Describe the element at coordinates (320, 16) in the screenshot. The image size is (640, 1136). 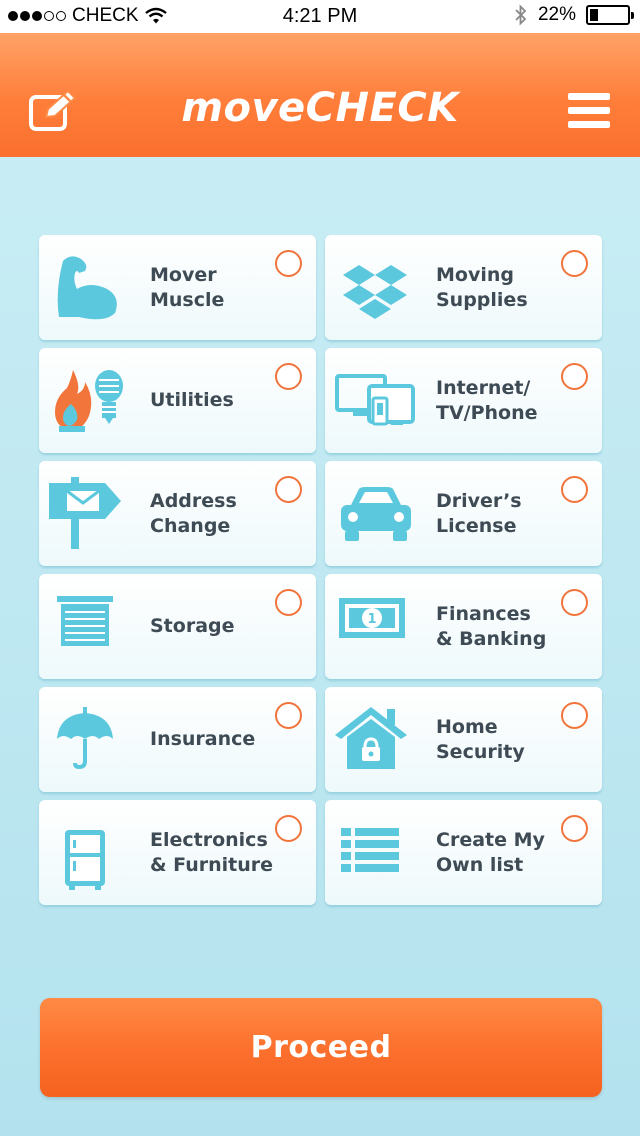
I see `status-bar: CHECK 4:21 PM 22%` at that location.